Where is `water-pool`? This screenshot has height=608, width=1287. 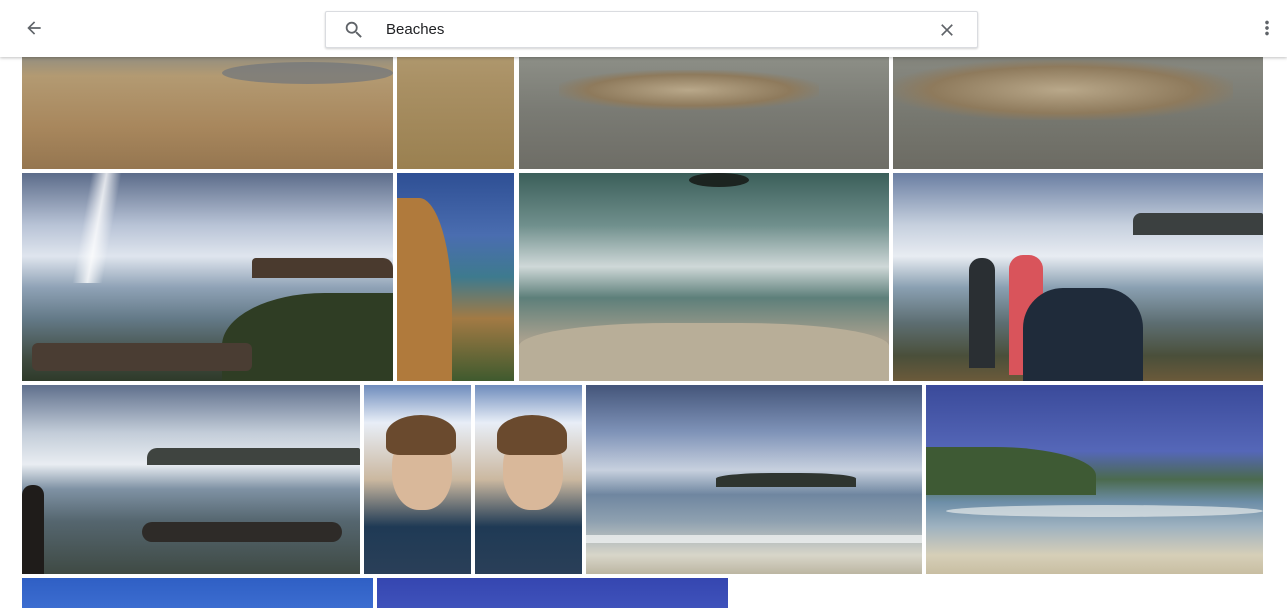 water-pool is located at coordinates (307, 73).